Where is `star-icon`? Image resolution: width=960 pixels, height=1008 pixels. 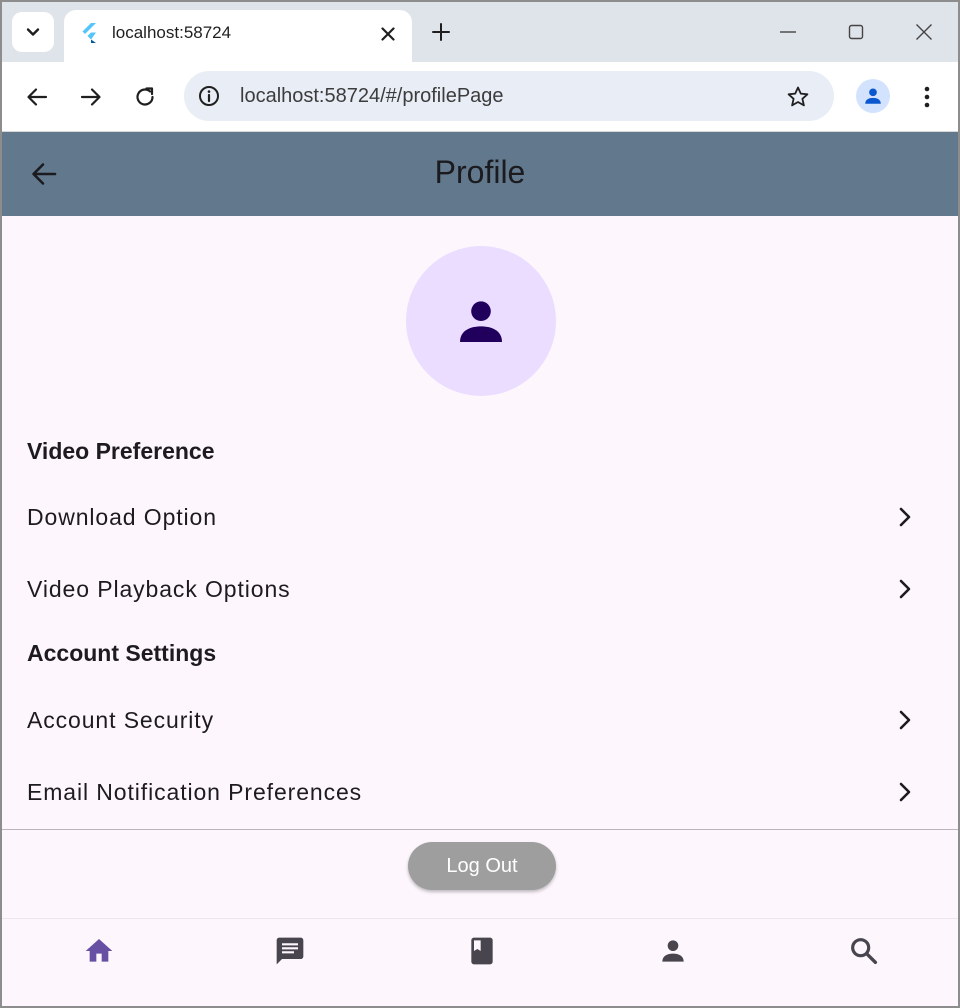
star-icon is located at coordinates (798, 96).